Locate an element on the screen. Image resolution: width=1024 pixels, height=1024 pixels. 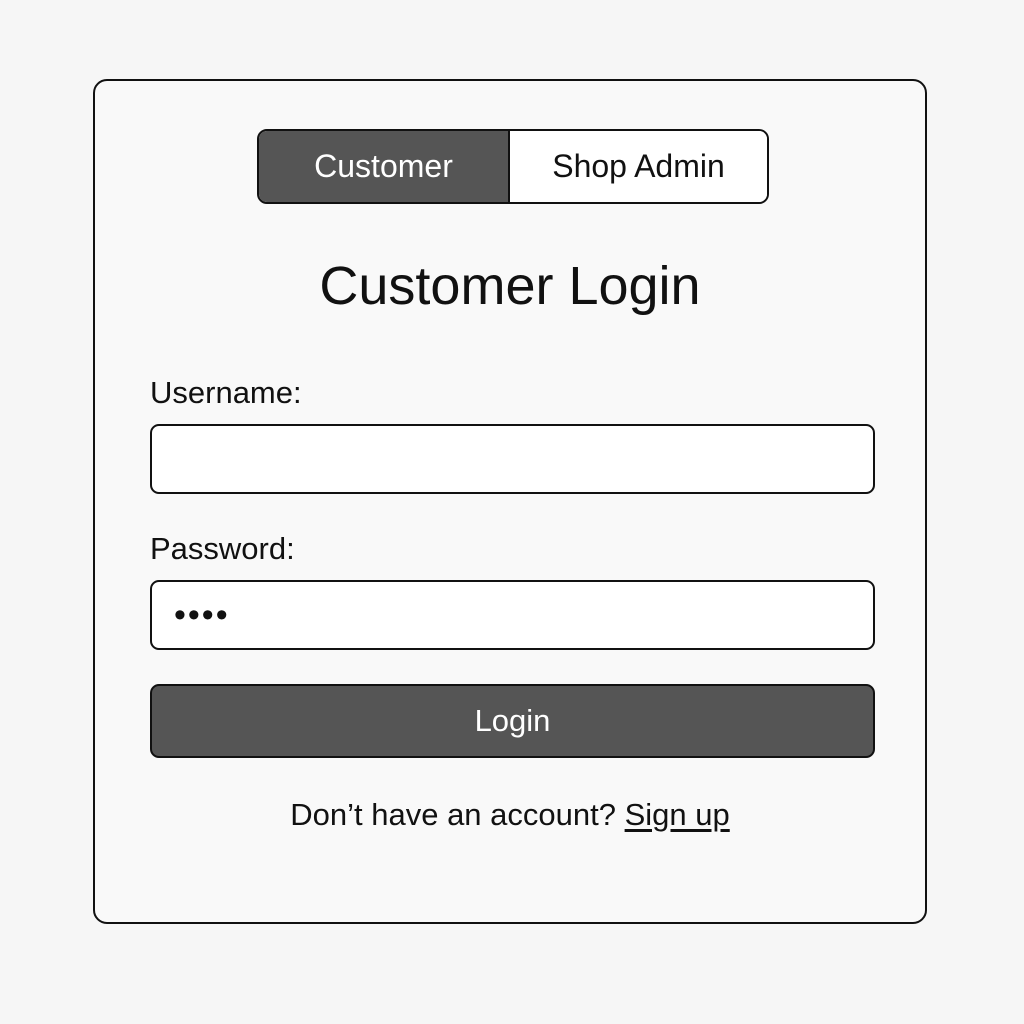
signup-prompt: Don’t have an account? is located at coordinates (453, 814).